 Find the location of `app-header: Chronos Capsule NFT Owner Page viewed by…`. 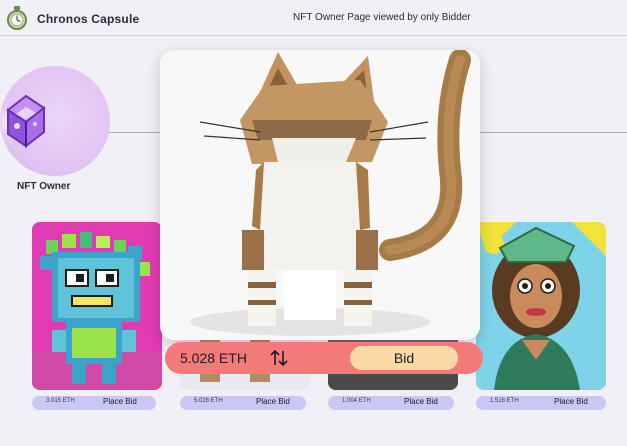

app-header: Chronos Capsule NFT Owner Page viewed by… is located at coordinates (313, 18).